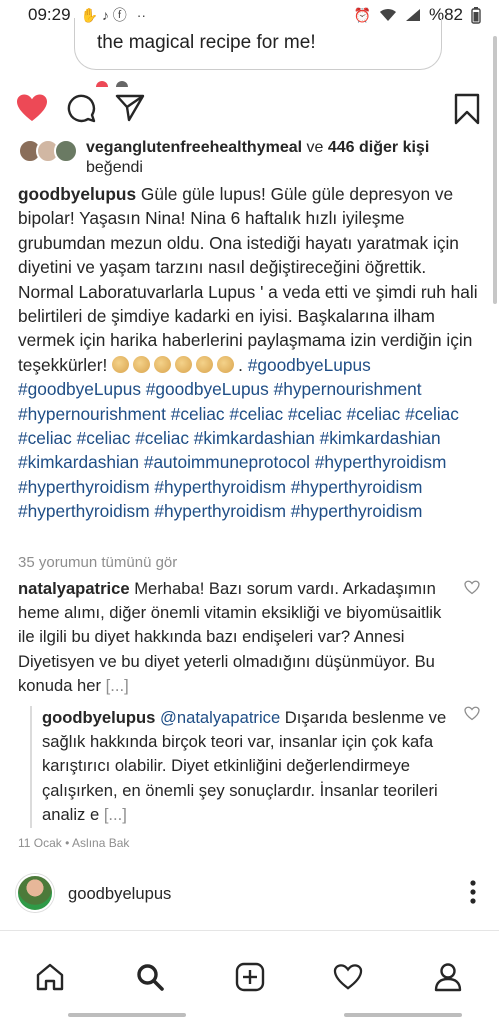  Describe the element at coordinates (77, 194) in the screenshot. I see `caption-username: goodbyelupus` at that location.